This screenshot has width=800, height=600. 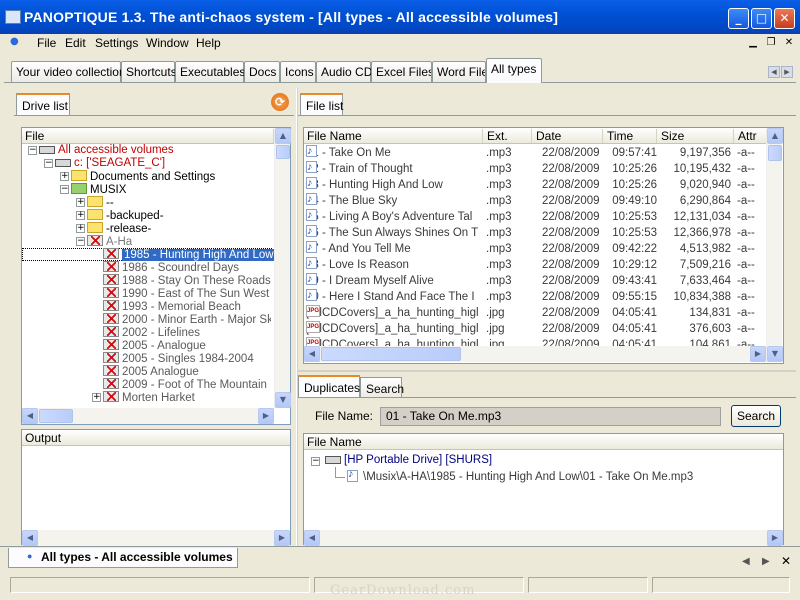 I want to click on duplicates-tab: Duplicates, so click(x=329, y=386).